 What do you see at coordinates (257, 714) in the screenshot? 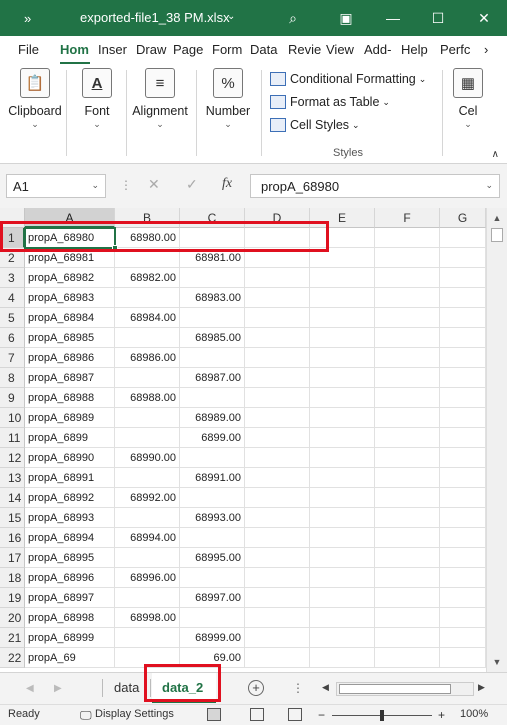
I see `page-layout-view-icon` at bounding box center [257, 714].